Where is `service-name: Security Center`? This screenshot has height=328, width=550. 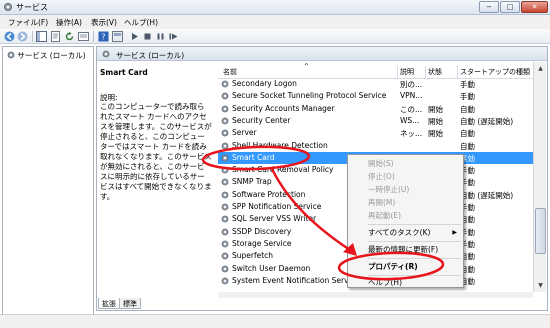
service-name: Security Center is located at coordinates (261, 120).